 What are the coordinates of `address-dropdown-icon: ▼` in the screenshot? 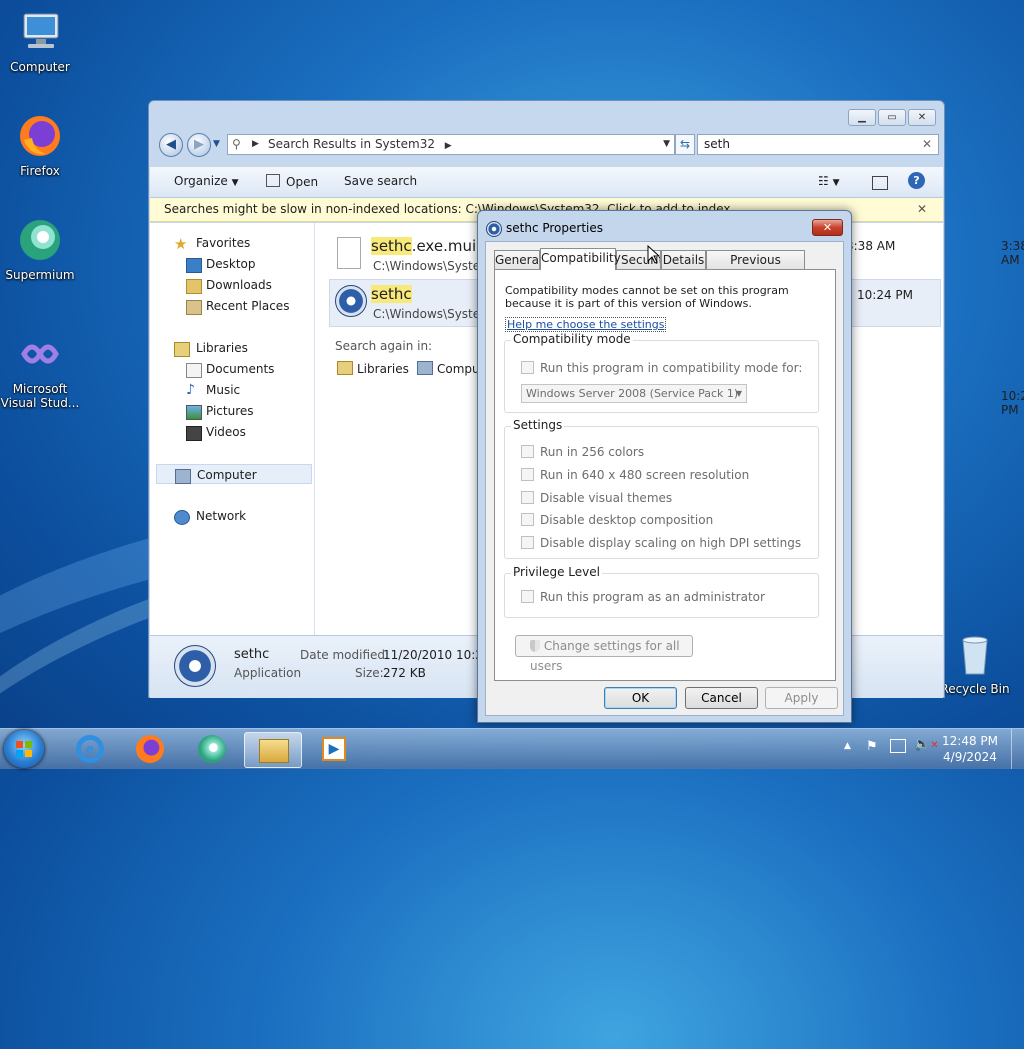 It's located at (666, 144).